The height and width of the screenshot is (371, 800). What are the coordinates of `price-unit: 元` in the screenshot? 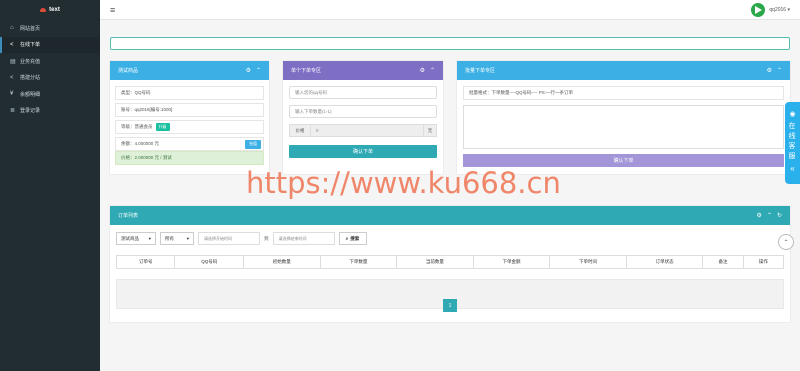 It's located at (430, 130).